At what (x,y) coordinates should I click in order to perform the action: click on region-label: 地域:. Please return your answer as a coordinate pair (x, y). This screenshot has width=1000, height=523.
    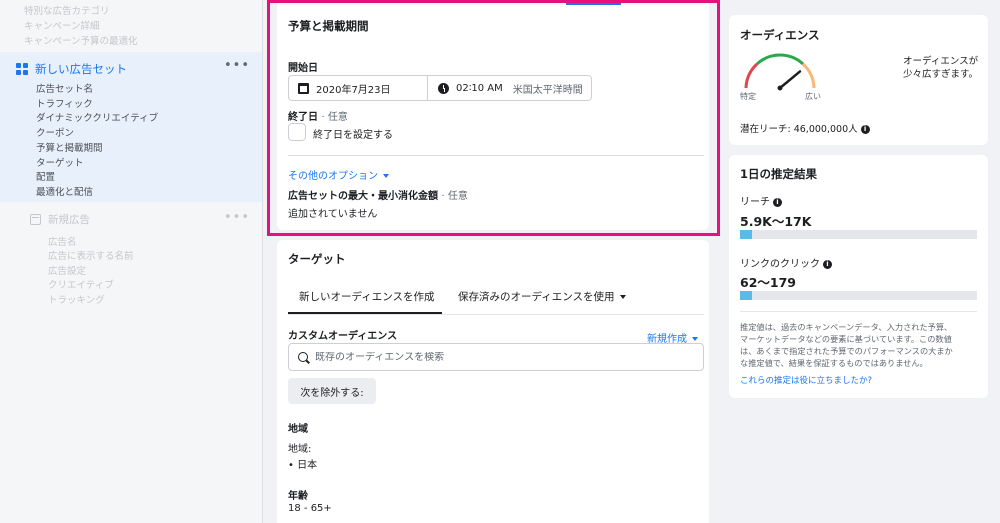
    Looking at the image, I should click on (300, 449).